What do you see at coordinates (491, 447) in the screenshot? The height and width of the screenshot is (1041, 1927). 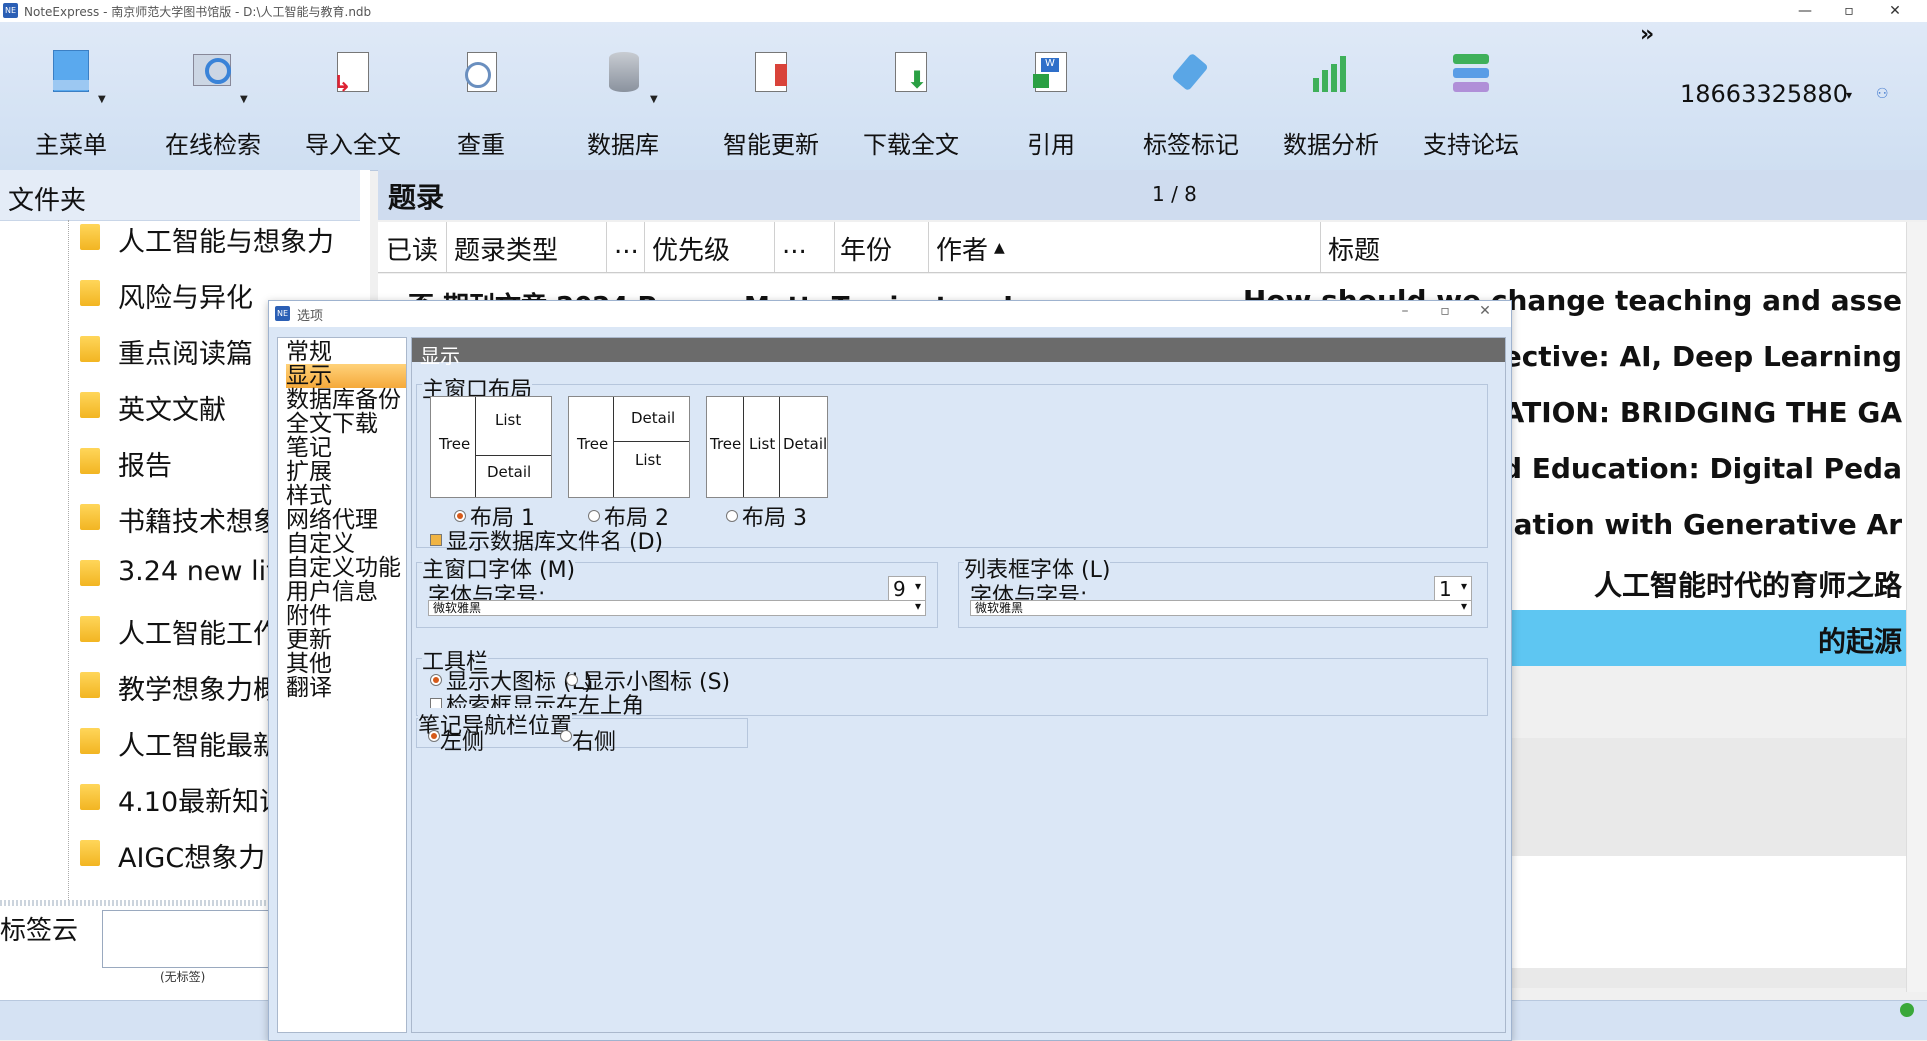 I see `layout-1-preview: Tree List Detail` at bounding box center [491, 447].